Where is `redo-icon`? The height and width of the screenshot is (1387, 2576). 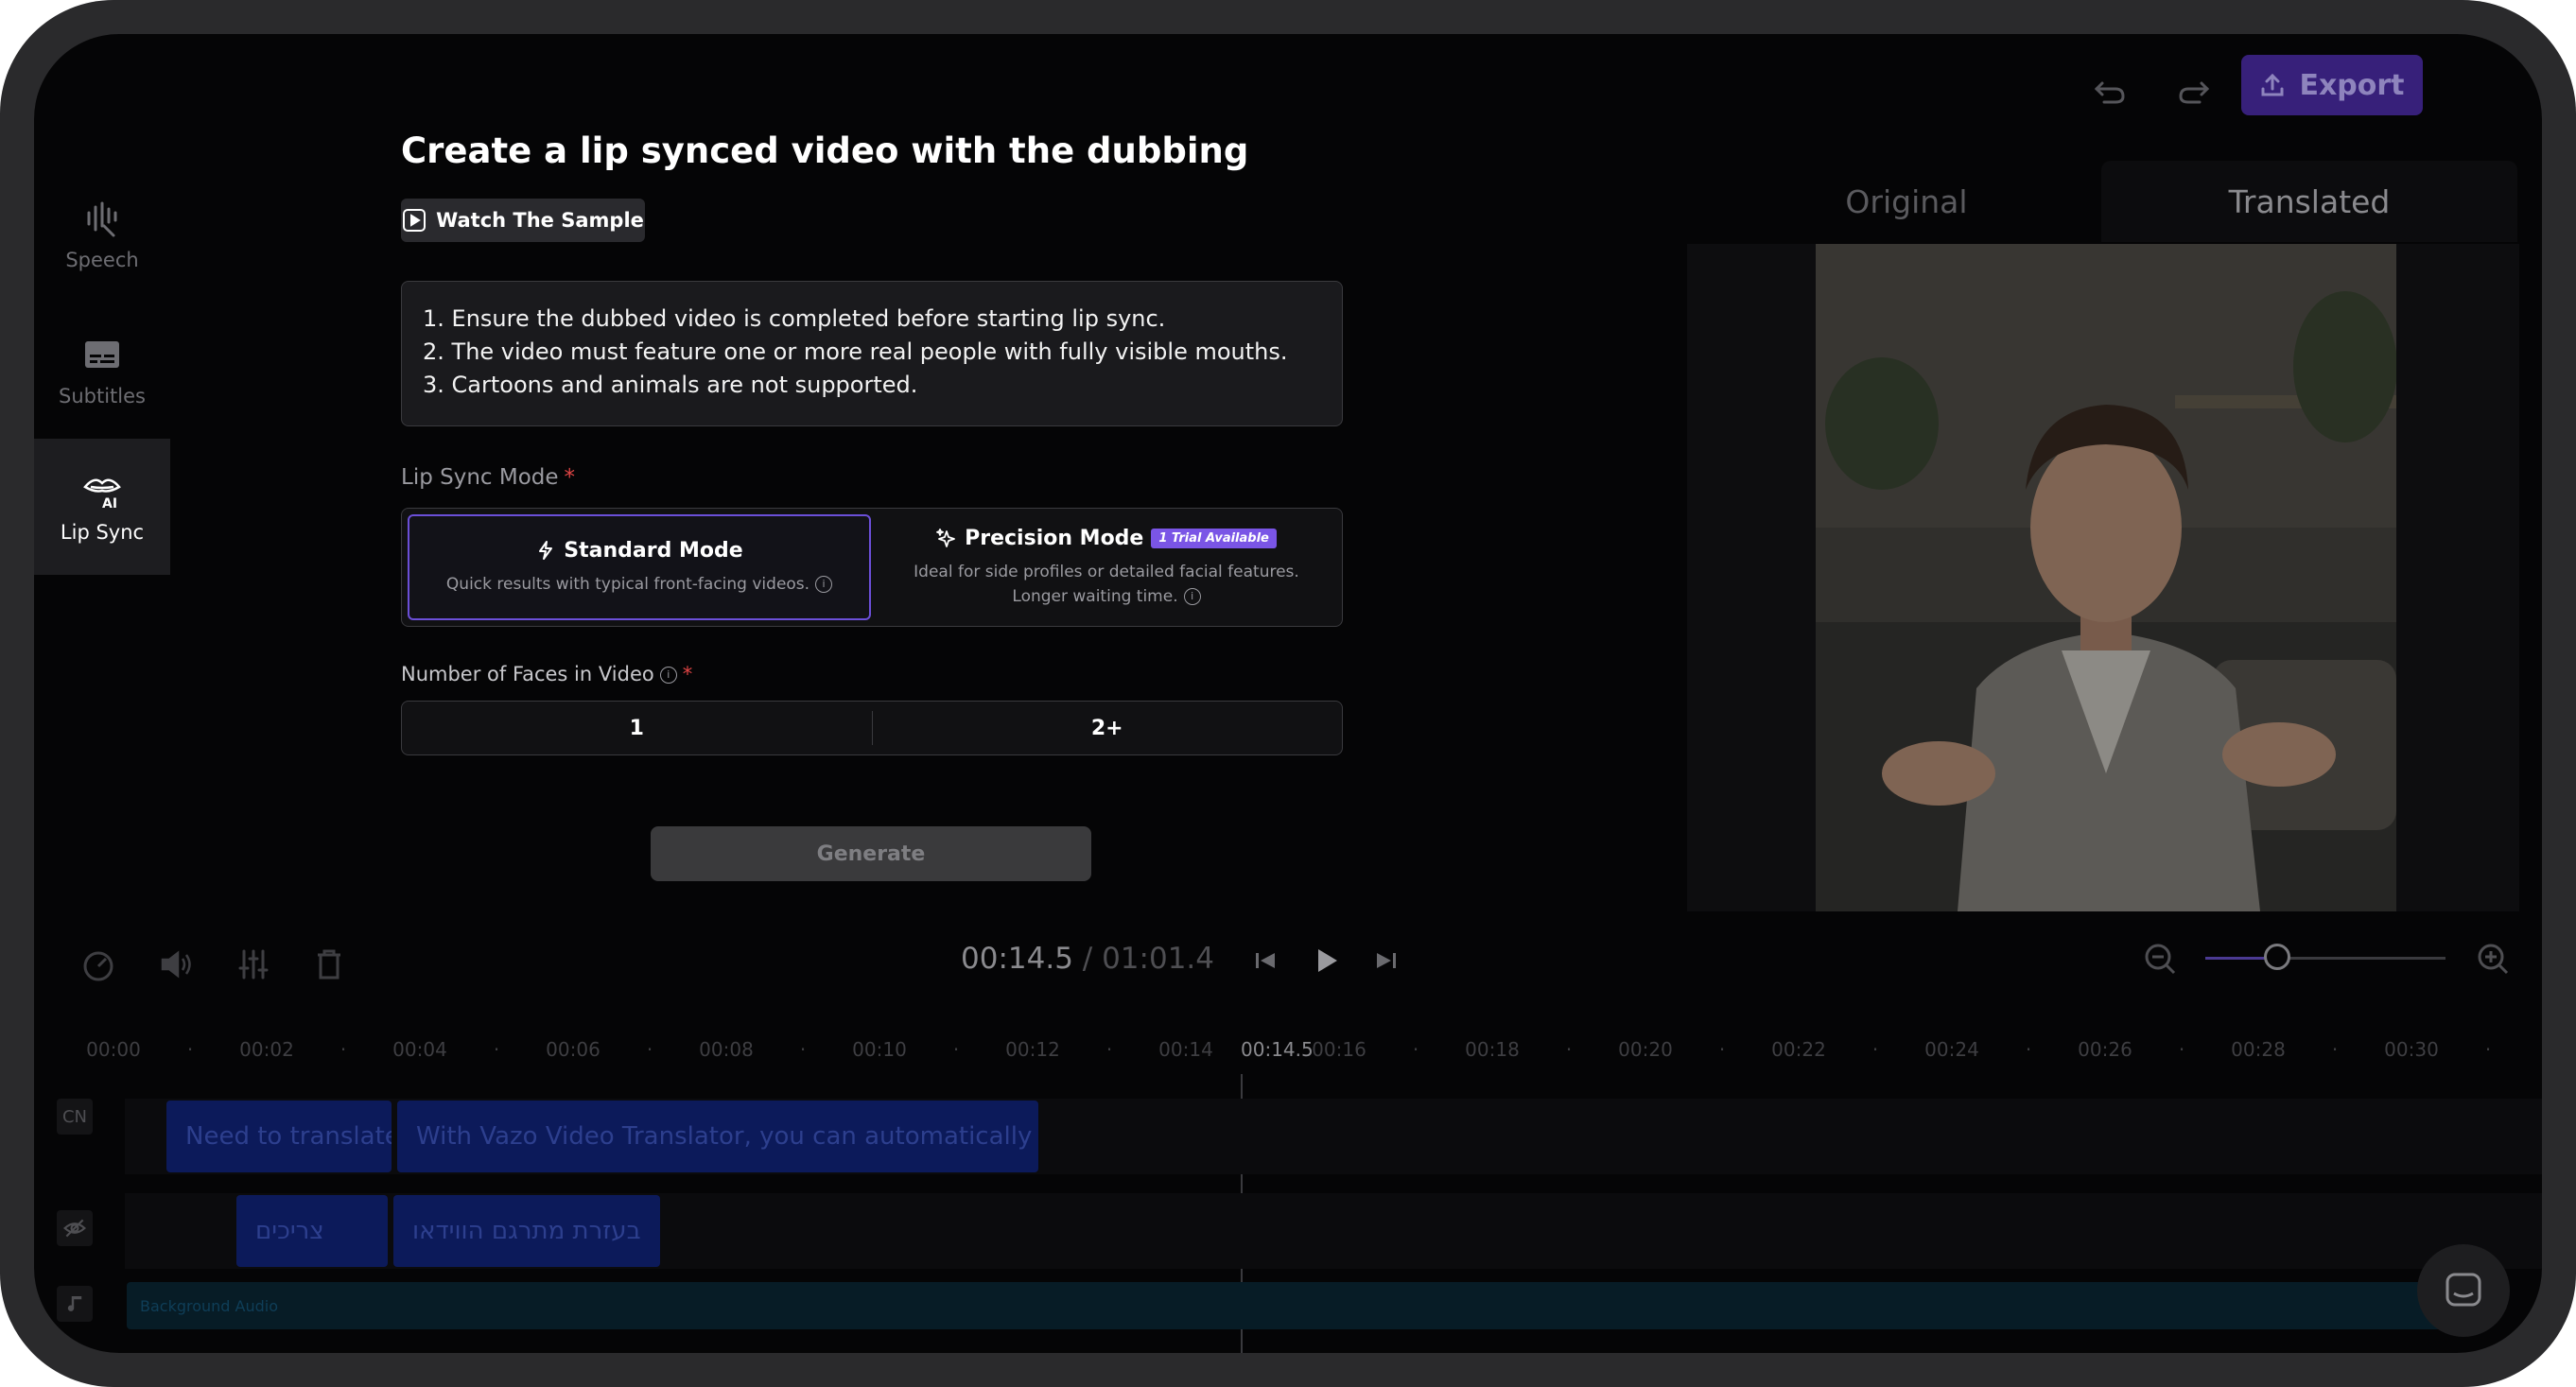 redo-icon is located at coordinates (2194, 92).